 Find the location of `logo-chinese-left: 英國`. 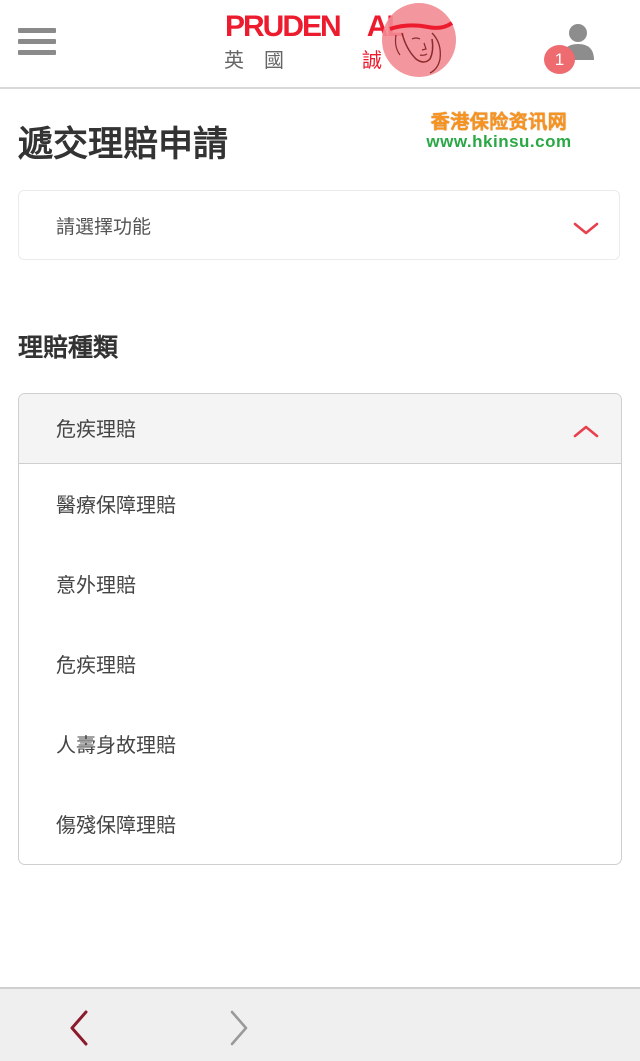

logo-chinese-left: 英國 is located at coordinates (264, 60).